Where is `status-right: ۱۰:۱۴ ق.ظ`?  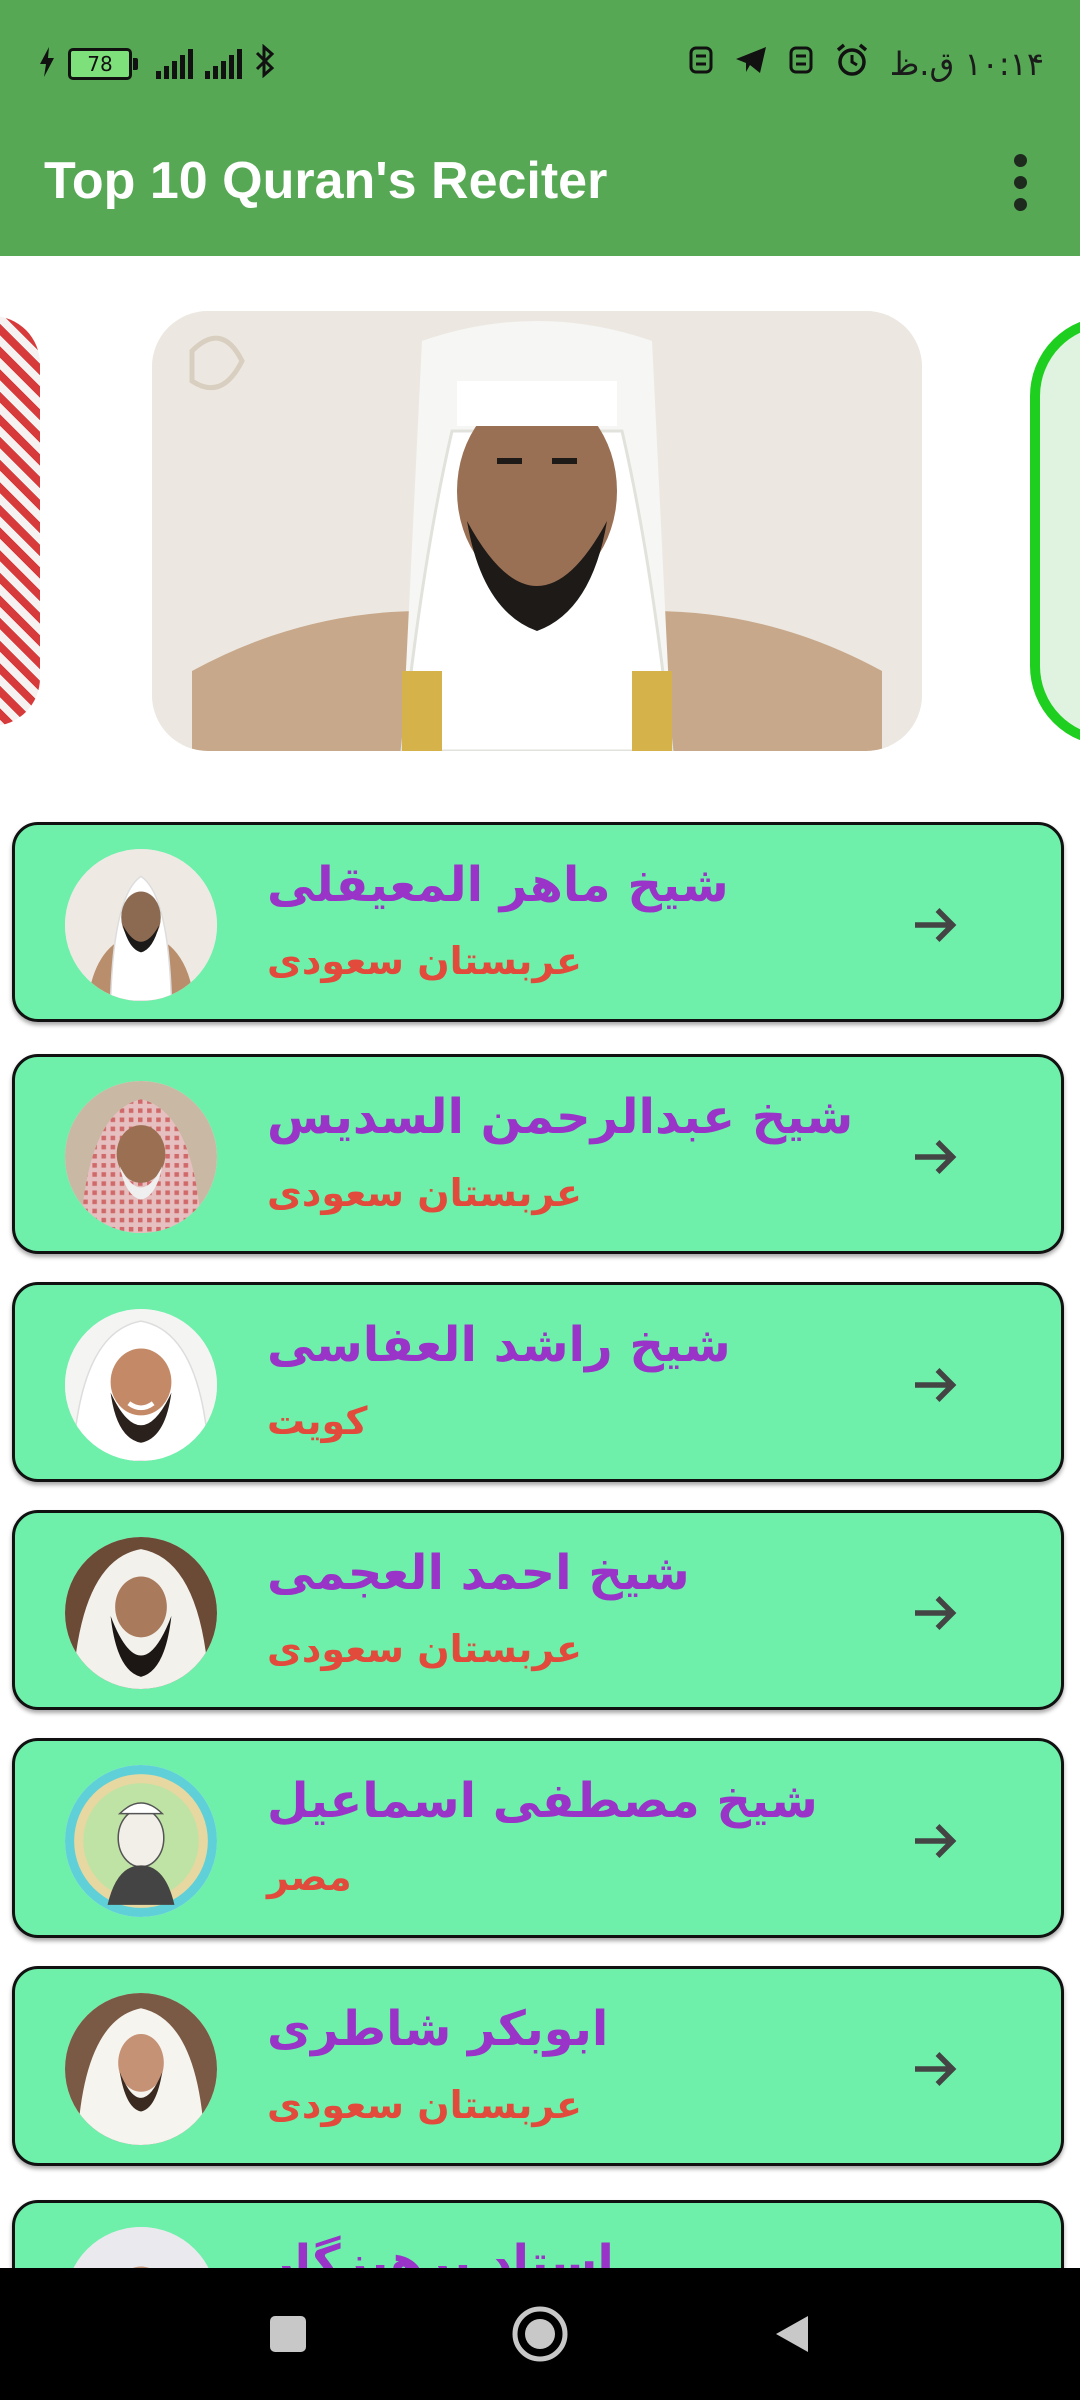 status-right: ۱۰:۱۴ ق.ظ is located at coordinates (866, 64).